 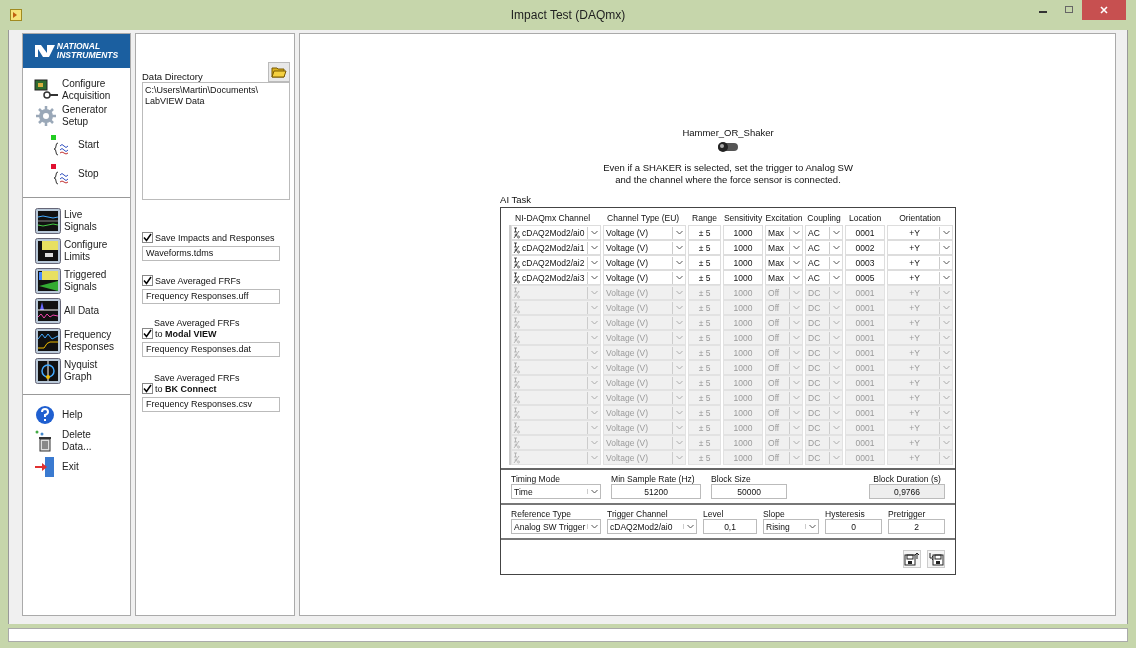 What do you see at coordinates (76, 116) in the screenshot?
I see `nav-button: Generator Setup` at bounding box center [76, 116].